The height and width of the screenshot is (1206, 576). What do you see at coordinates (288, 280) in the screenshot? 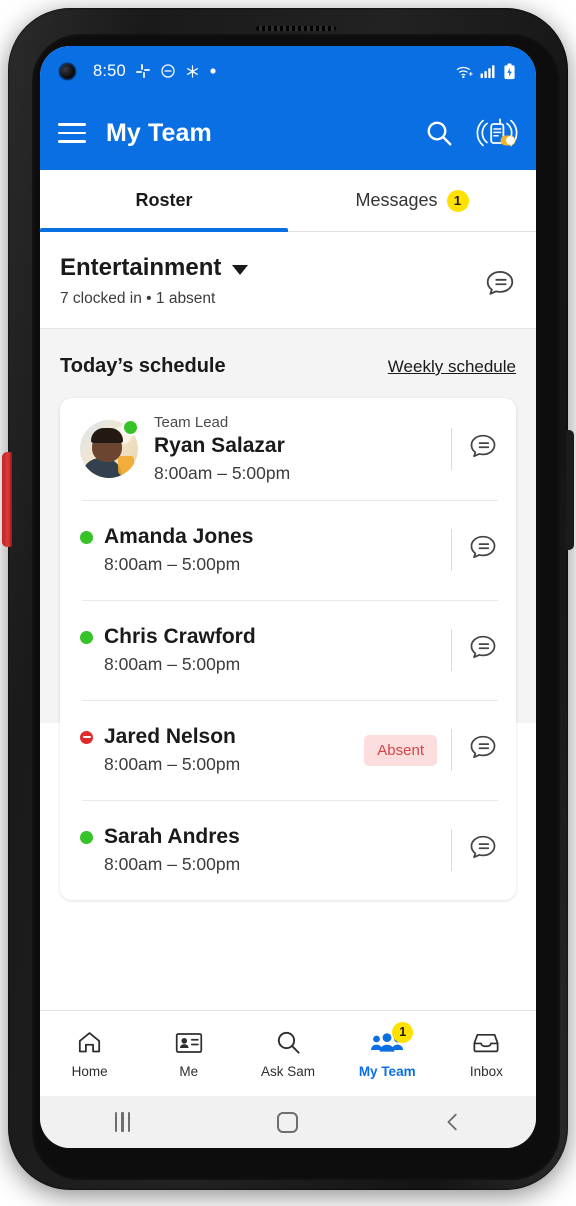
I see `team-header: Entertainment 7 clocked in • 1 absent` at bounding box center [288, 280].